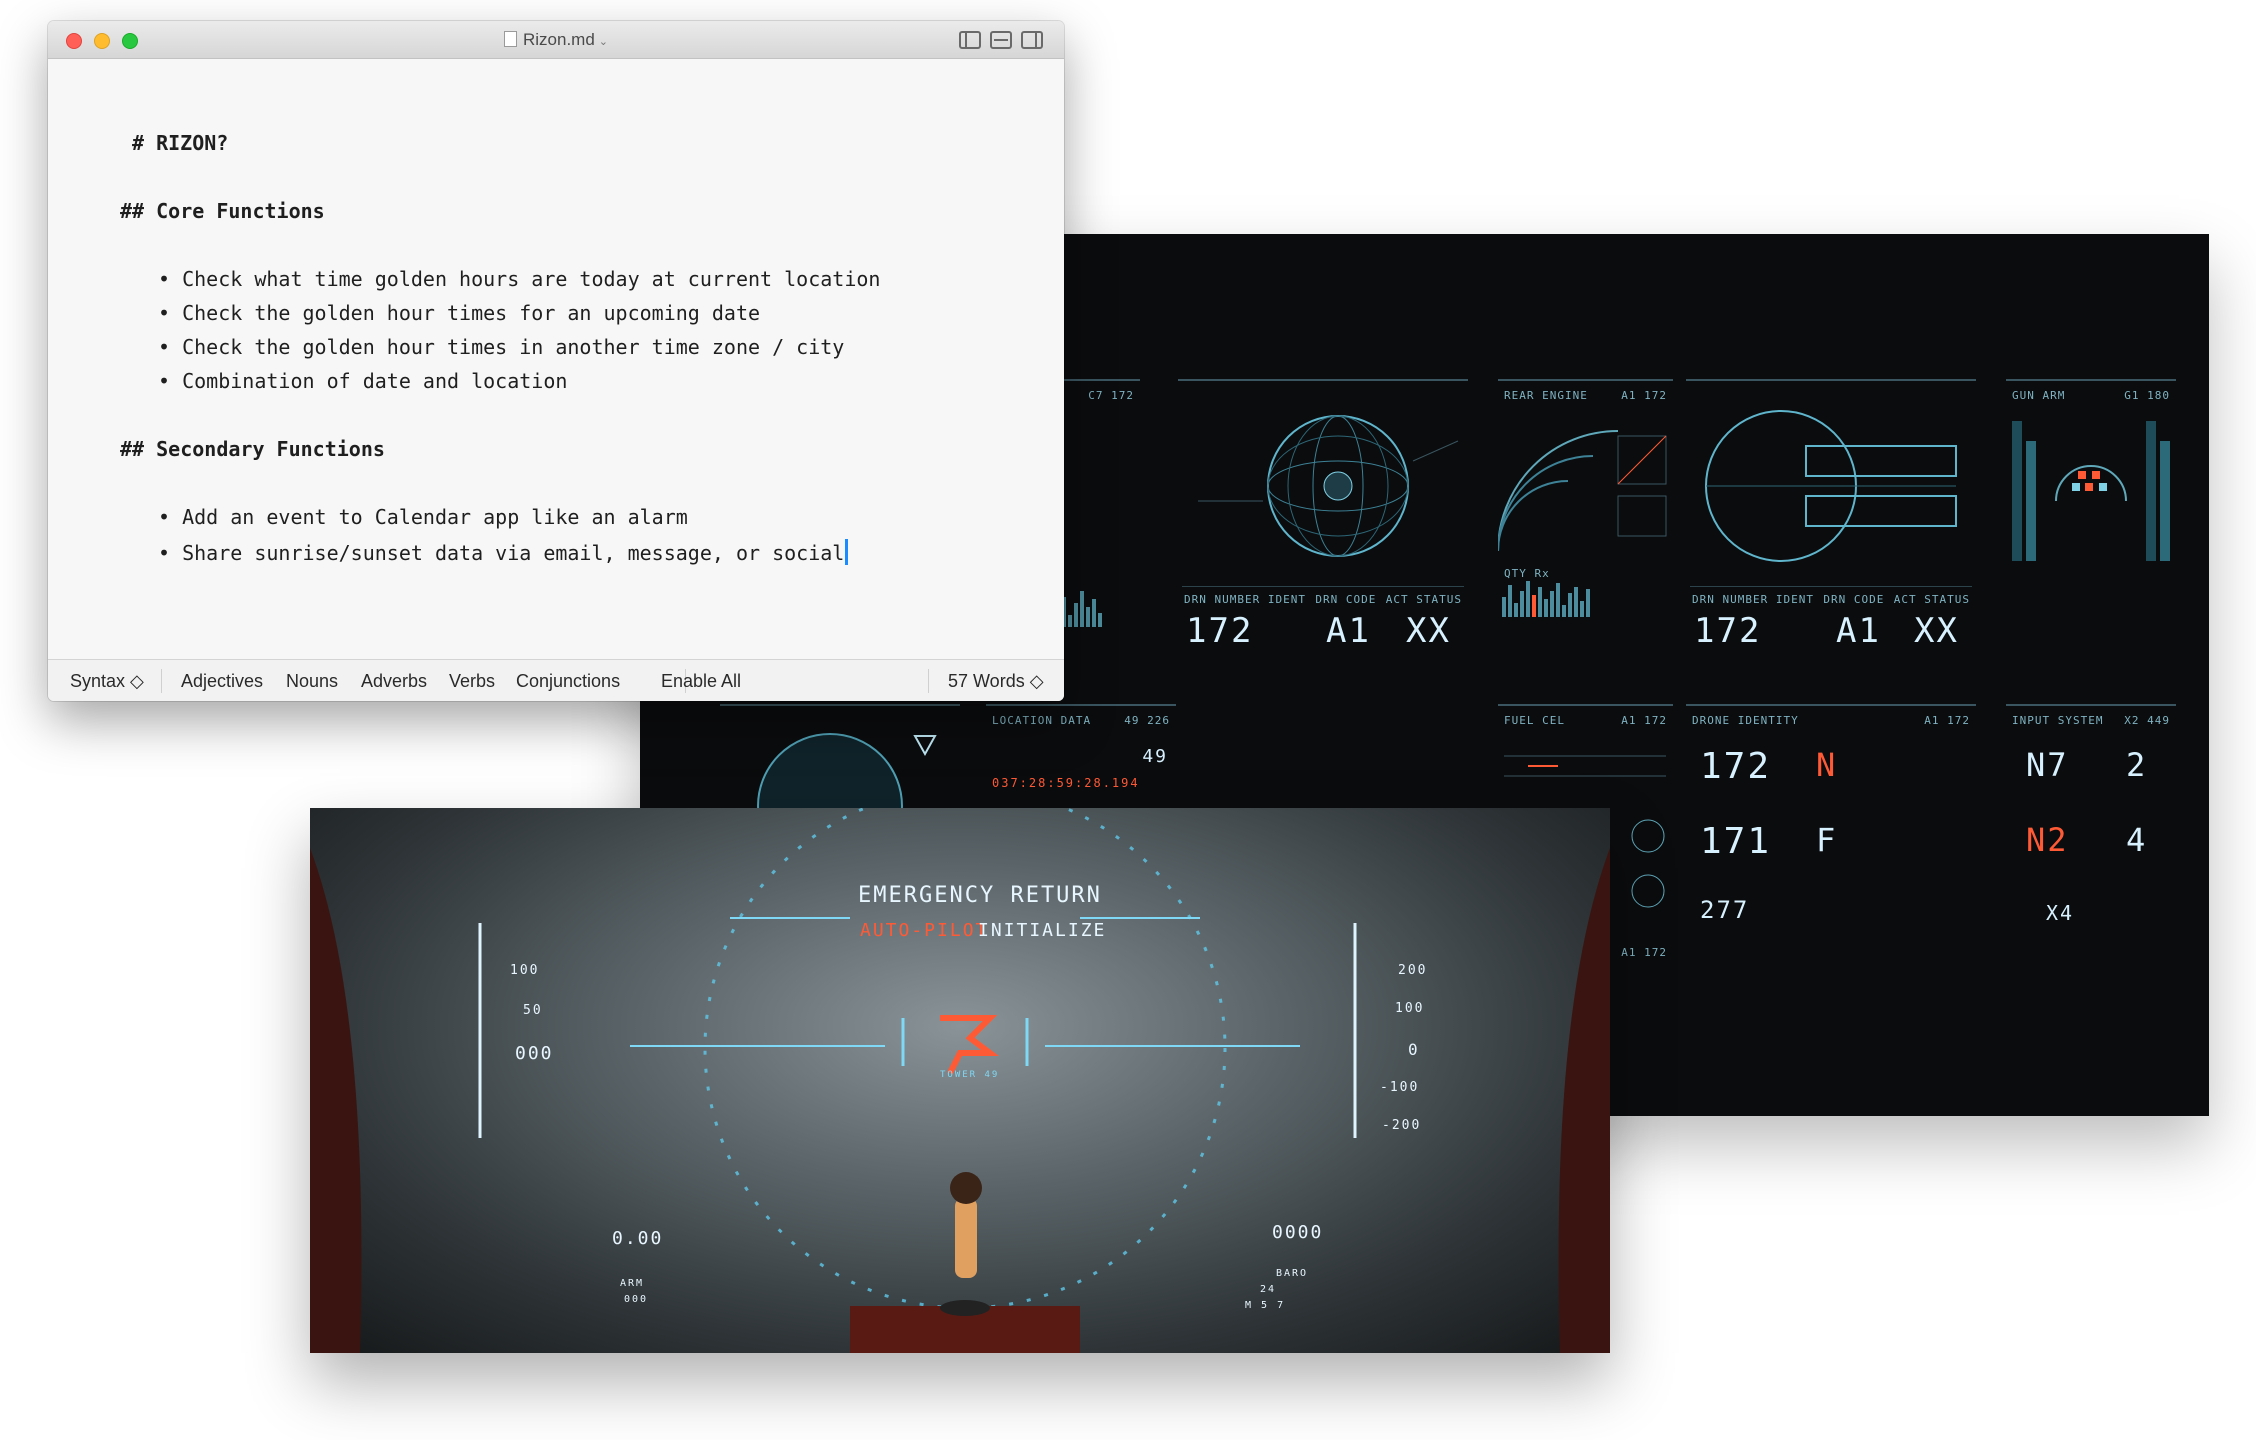  I want to click on right-scale-3: 0, so click(1414, 1049).